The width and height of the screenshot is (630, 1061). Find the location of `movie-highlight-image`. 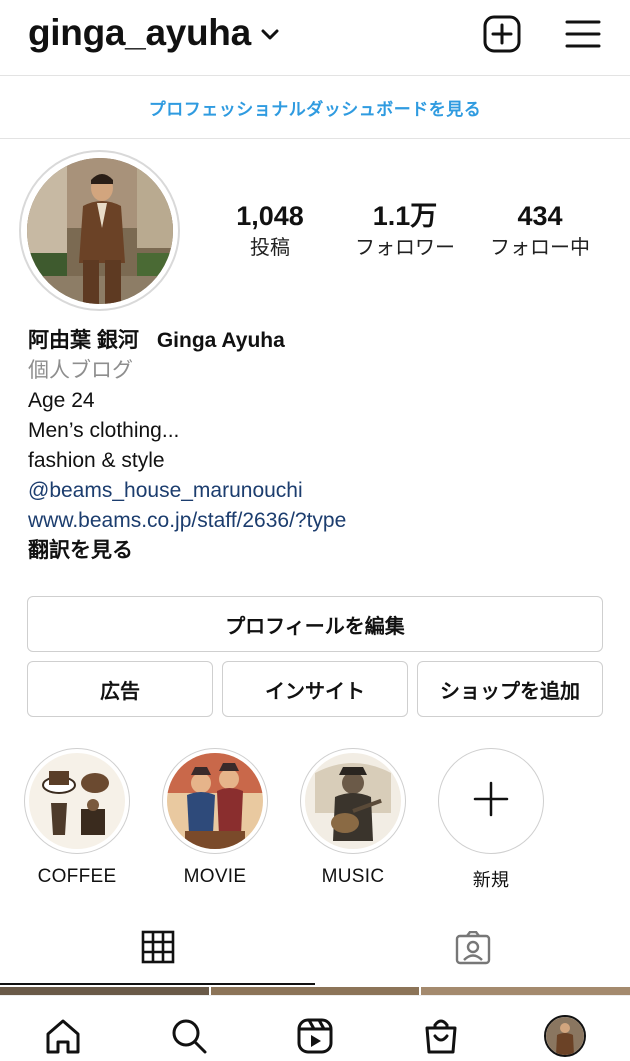

movie-highlight-image is located at coordinates (215, 801).